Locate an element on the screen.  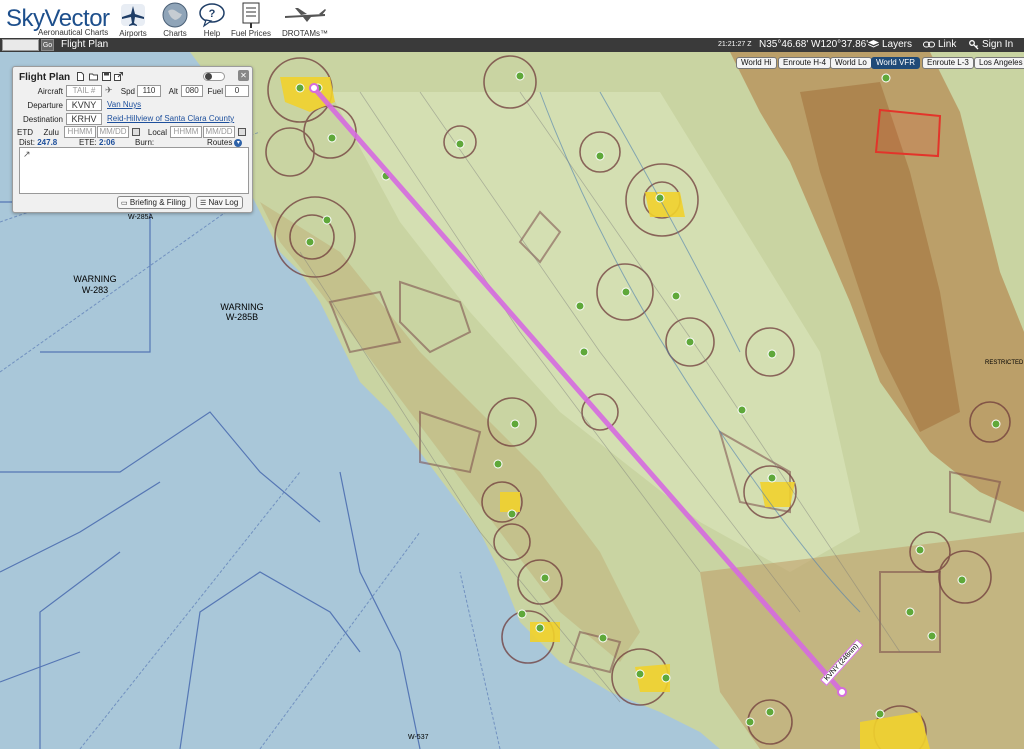
speed-label: Spd is located at coordinates (127, 91).